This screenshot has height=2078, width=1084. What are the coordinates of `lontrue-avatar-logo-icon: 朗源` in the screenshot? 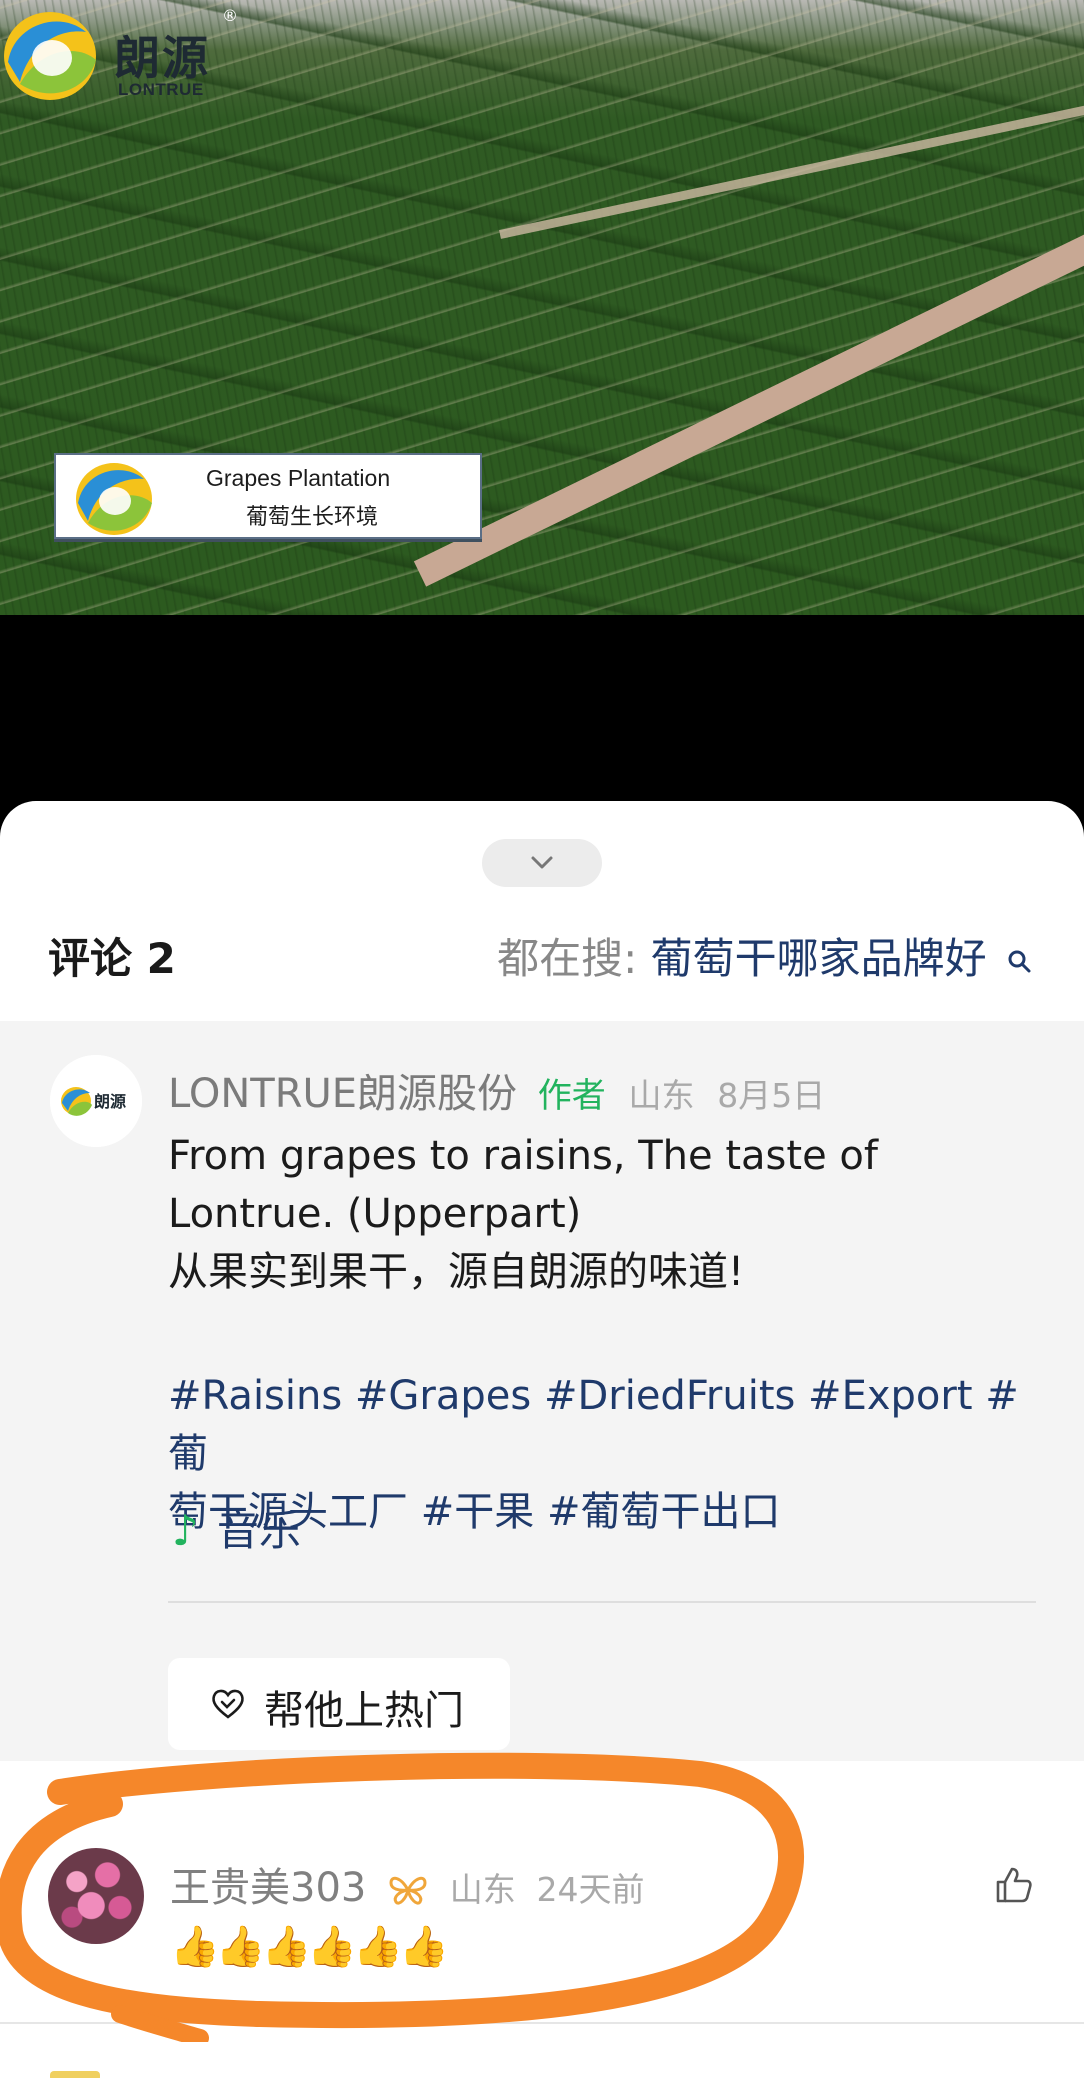 It's located at (96, 1101).